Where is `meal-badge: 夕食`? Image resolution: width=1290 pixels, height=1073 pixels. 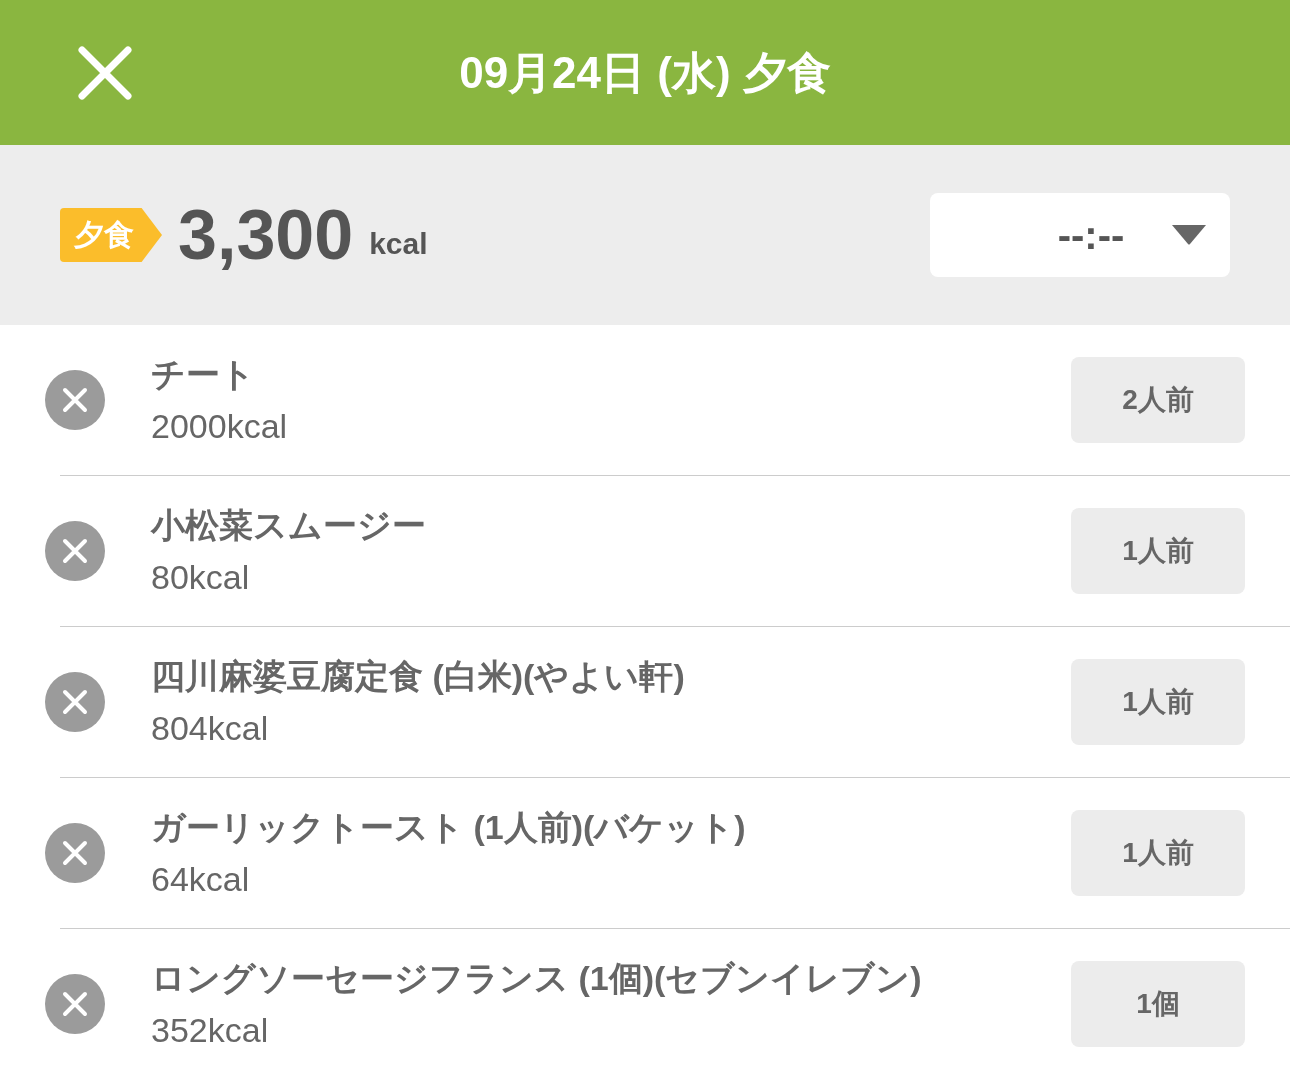
meal-badge: 夕食 is located at coordinates (111, 235).